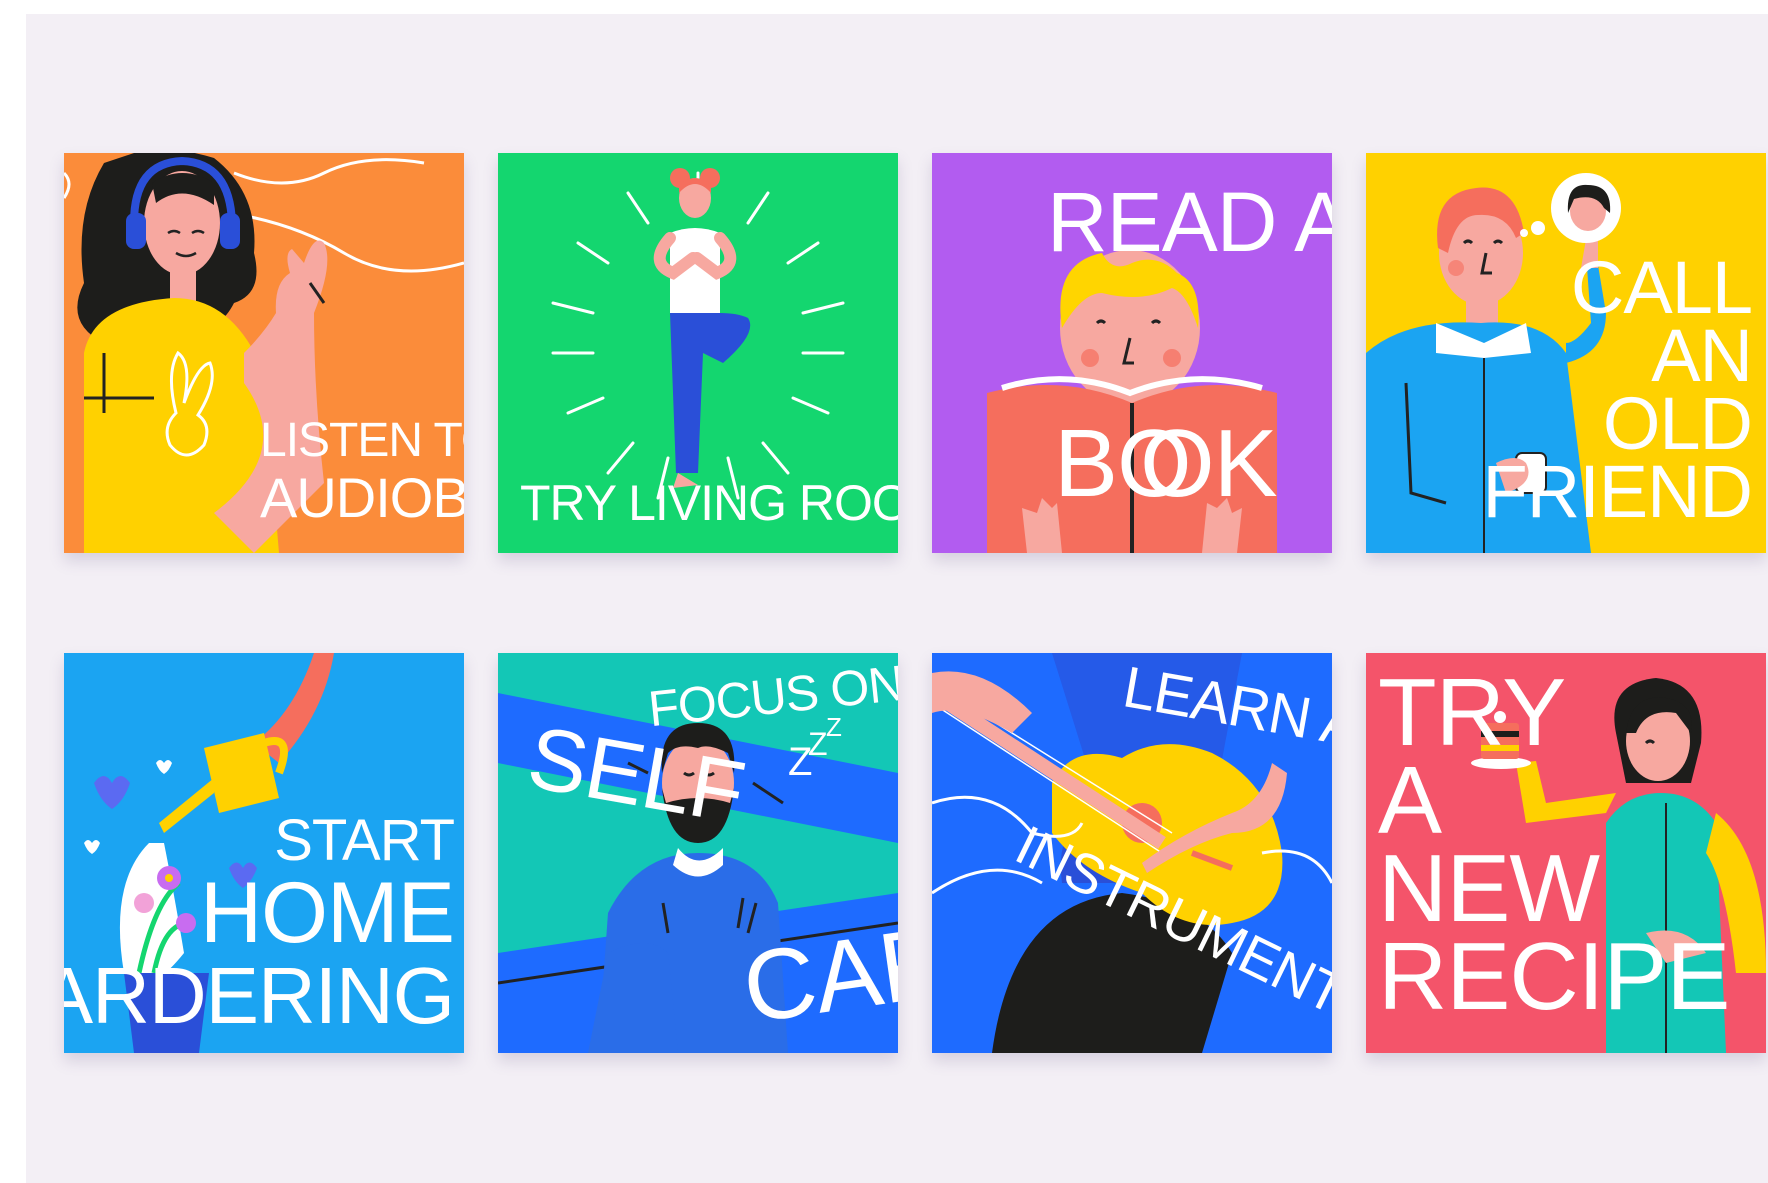 The height and width of the screenshot is (1183, 1768). I want to click on card-selfcare: FOCUS ON SELF CARE Z Z Z, so click(698, 853).